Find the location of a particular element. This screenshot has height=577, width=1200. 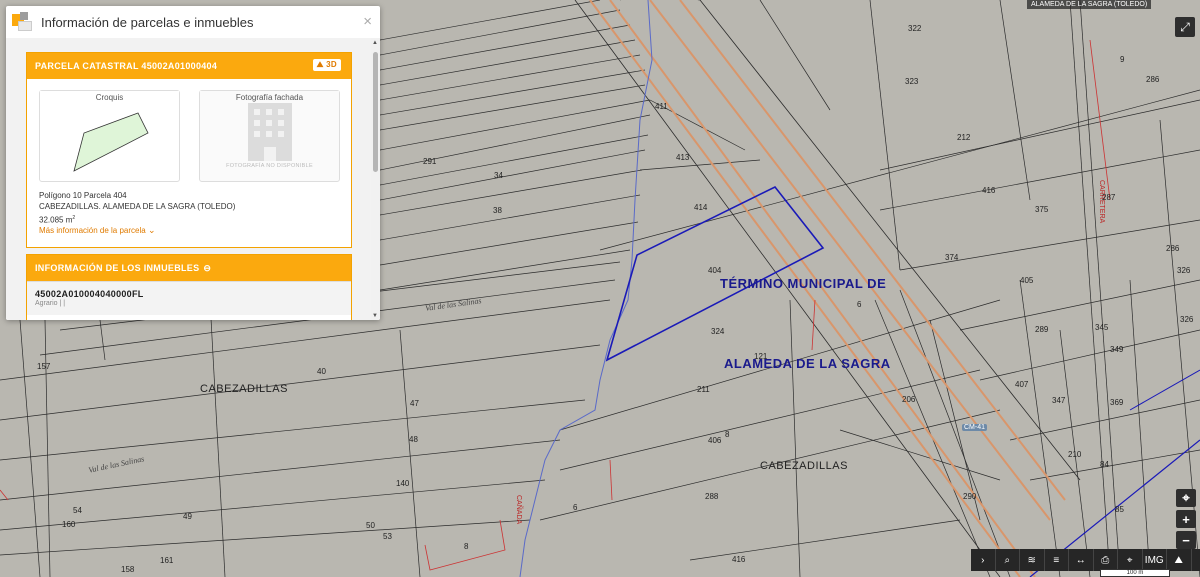

print-icon: ⎙ is located at coordinates (1105, 560).